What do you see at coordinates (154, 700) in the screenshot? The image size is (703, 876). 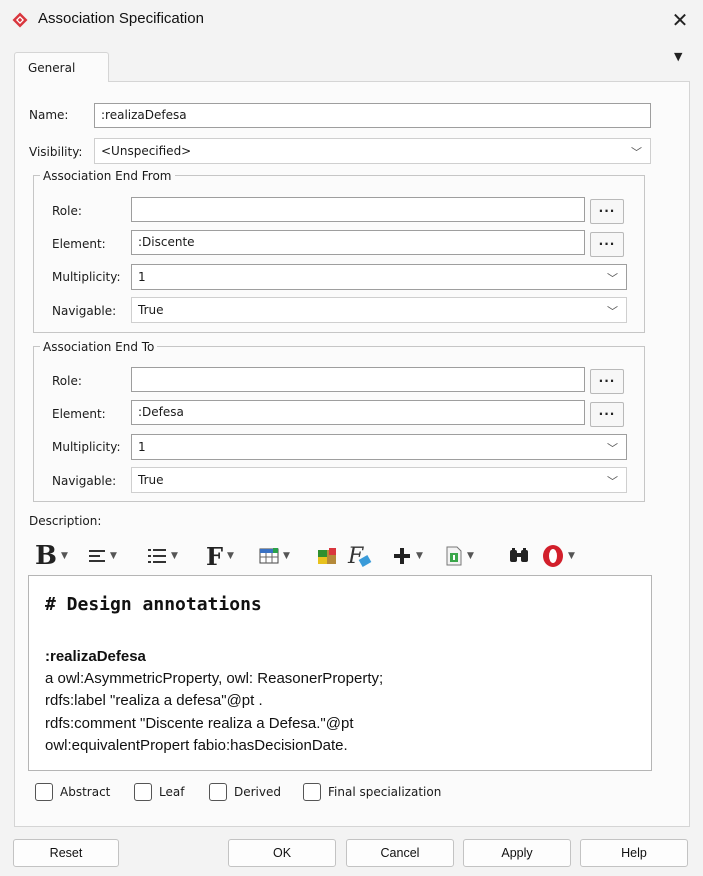 I see `description-line: rdfs:label "realiza a defesa"@pt .` at bounding box center [154, 700].